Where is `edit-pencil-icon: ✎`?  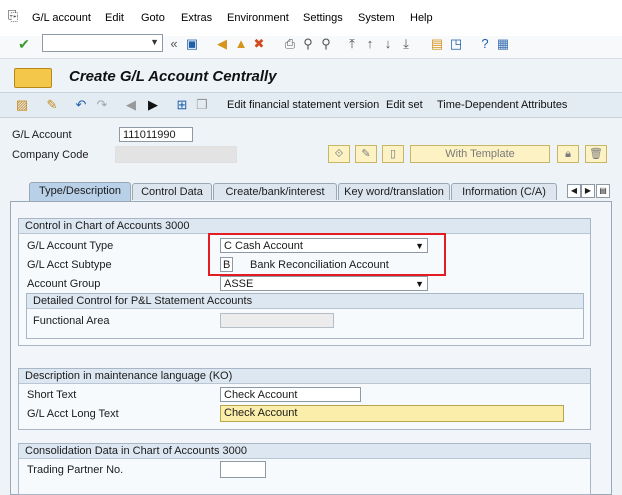
edit-pencil-icon: ✎ is located at coordinates (366, 154).